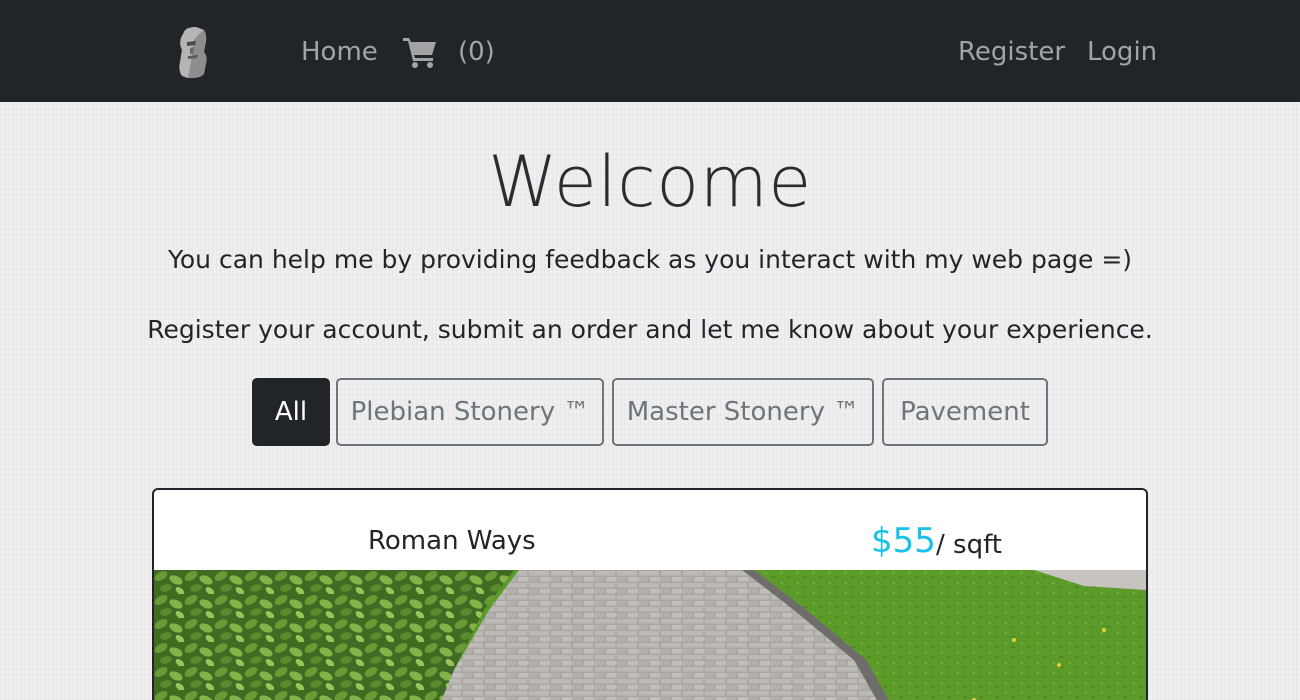 This screenshot has height=700, width=1300. What do you see at coordinates (969, 545) in the screenshot?
I see `product-price-unit: / sqft` at bounding box center [969, 545].